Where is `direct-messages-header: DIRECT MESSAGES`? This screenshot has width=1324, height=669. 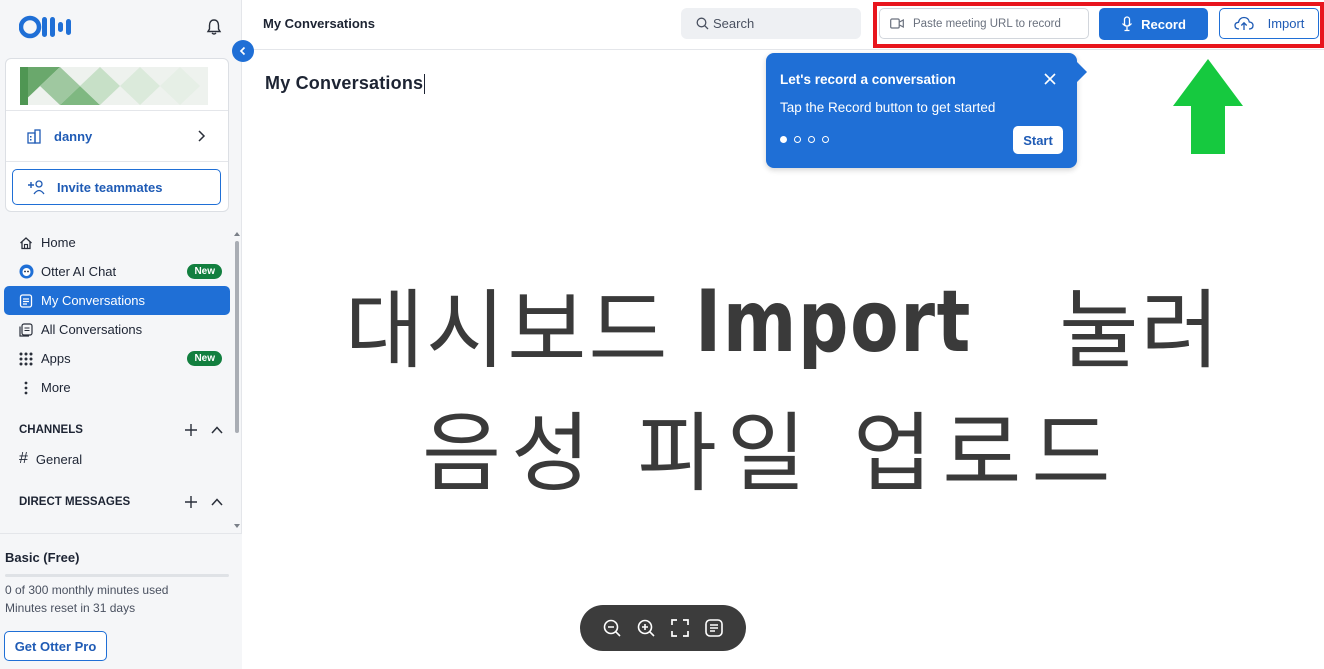 direct-messages-header: DIRECT MESSAGES is located at coordinates (121, 502).